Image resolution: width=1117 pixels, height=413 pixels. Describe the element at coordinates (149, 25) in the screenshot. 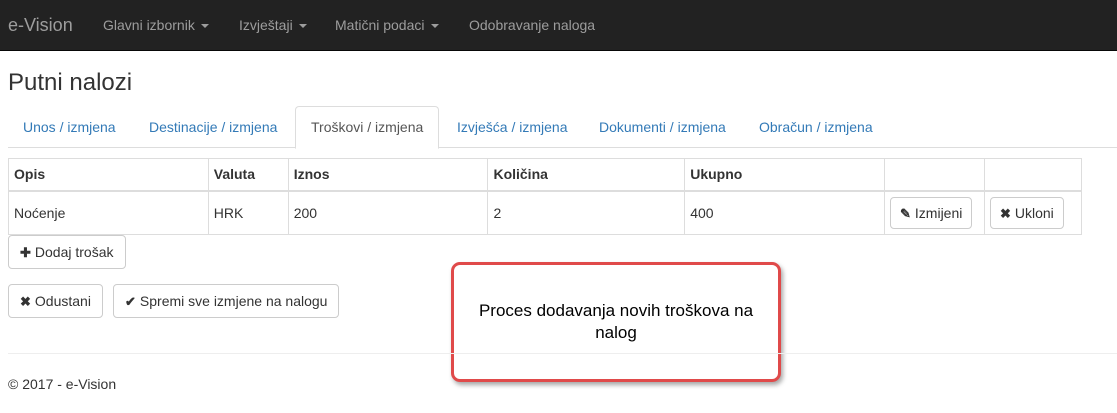

I see `nav-label: Glavni izbornik` at that location.